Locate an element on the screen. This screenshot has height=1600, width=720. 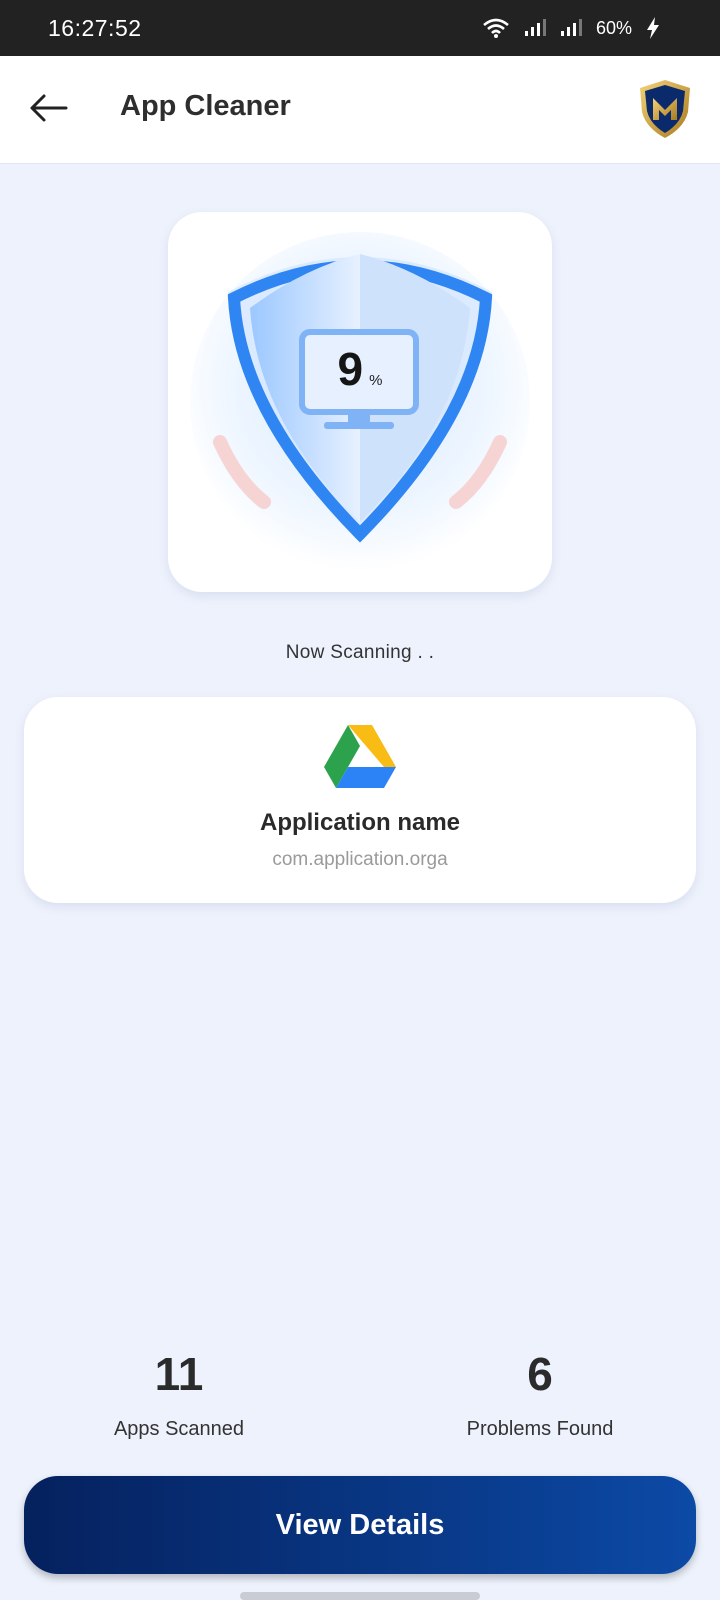
scan-progress-card: 9 % is located at coordinates (360, 402).